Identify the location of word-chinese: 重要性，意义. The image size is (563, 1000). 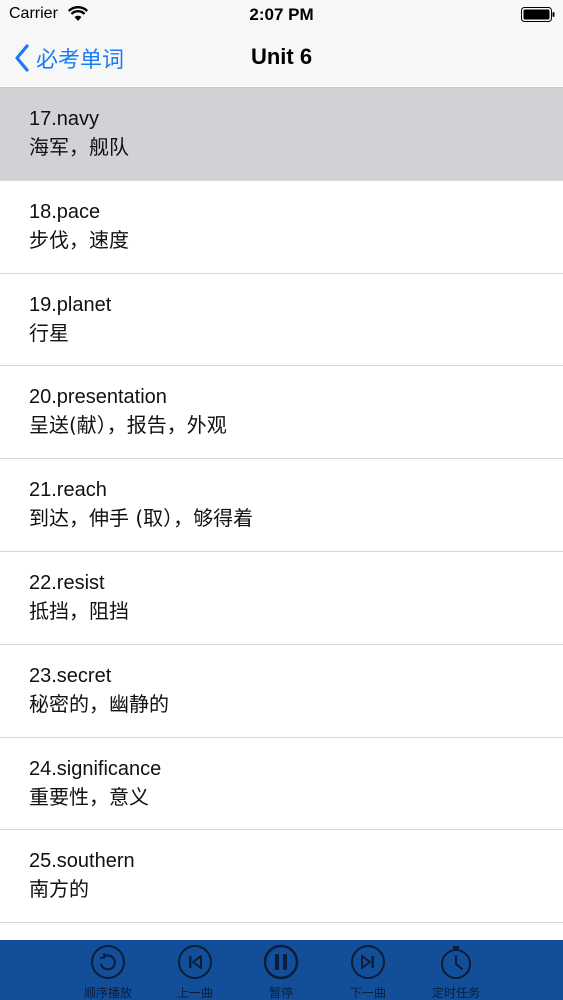
(89, 796).